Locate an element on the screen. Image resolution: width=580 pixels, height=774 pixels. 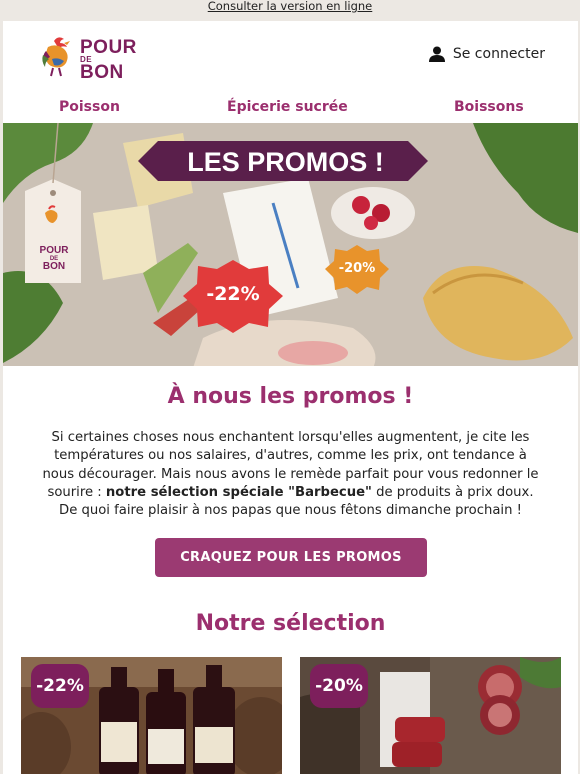
login-label: Se connecter is located at coordinates (498, 54).